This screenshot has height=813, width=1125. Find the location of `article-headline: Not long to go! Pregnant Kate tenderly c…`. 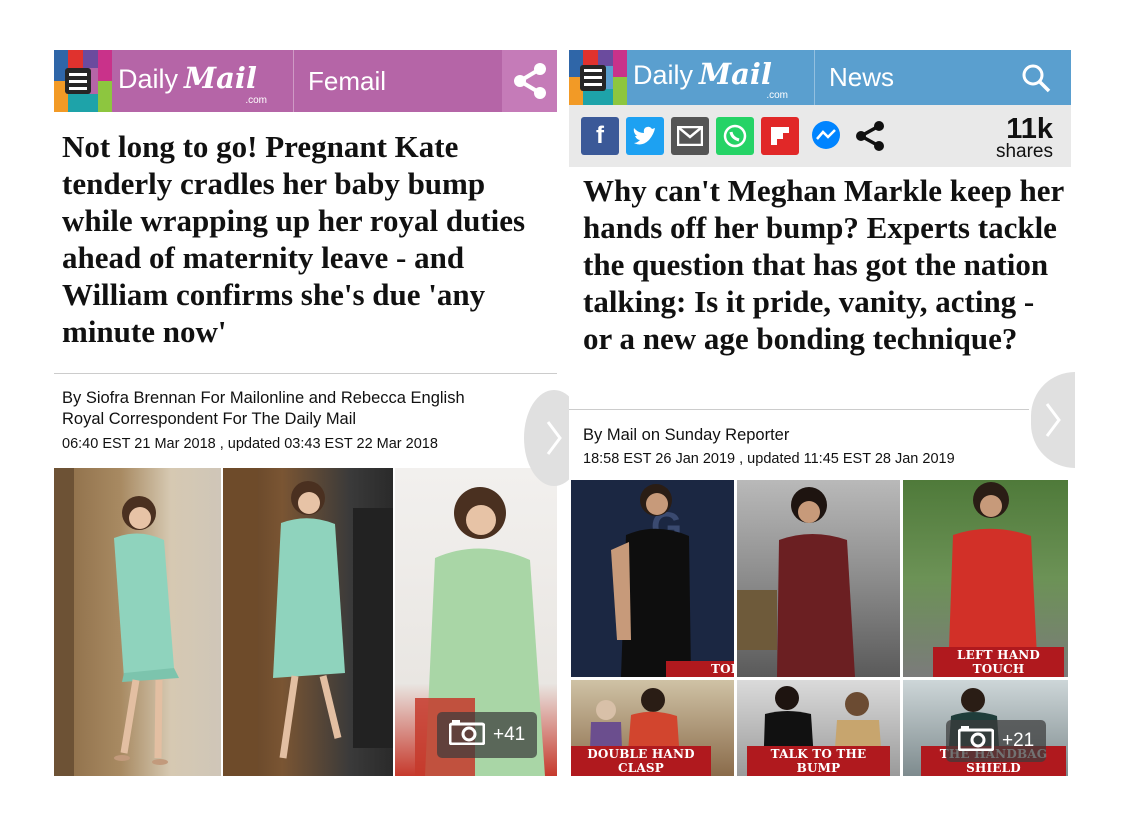

article-headline: Not long to go! Pregnant Kate tenderly c… is located at coordinates (307, 239).